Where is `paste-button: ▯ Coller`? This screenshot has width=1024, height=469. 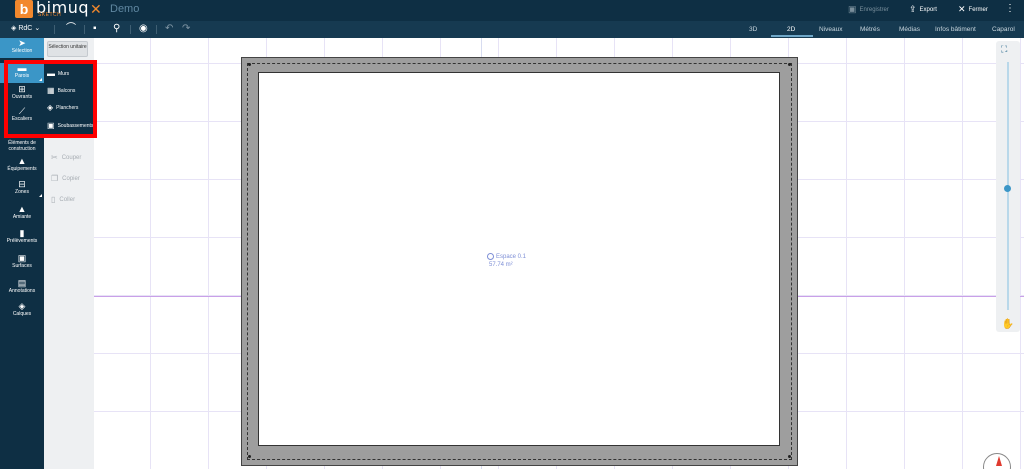
paste-button: ▯ Coller is located at coordinates (63, 199).